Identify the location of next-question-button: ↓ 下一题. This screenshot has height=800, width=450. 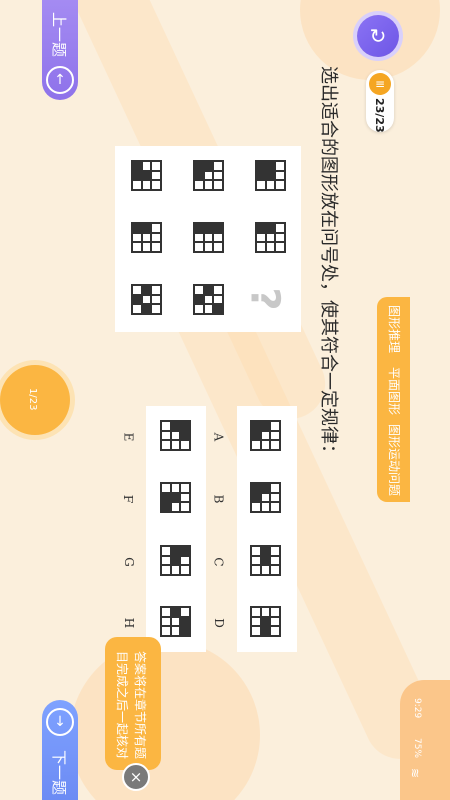
(60, 750).